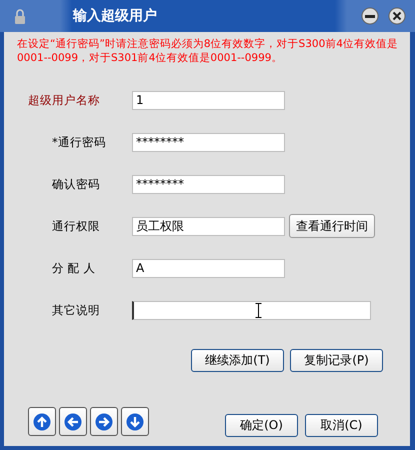 This screenshot has width=415, height=450. Describe the element at coordinates (208, 268) in the screenshot. I see `input-field: A` at that location.